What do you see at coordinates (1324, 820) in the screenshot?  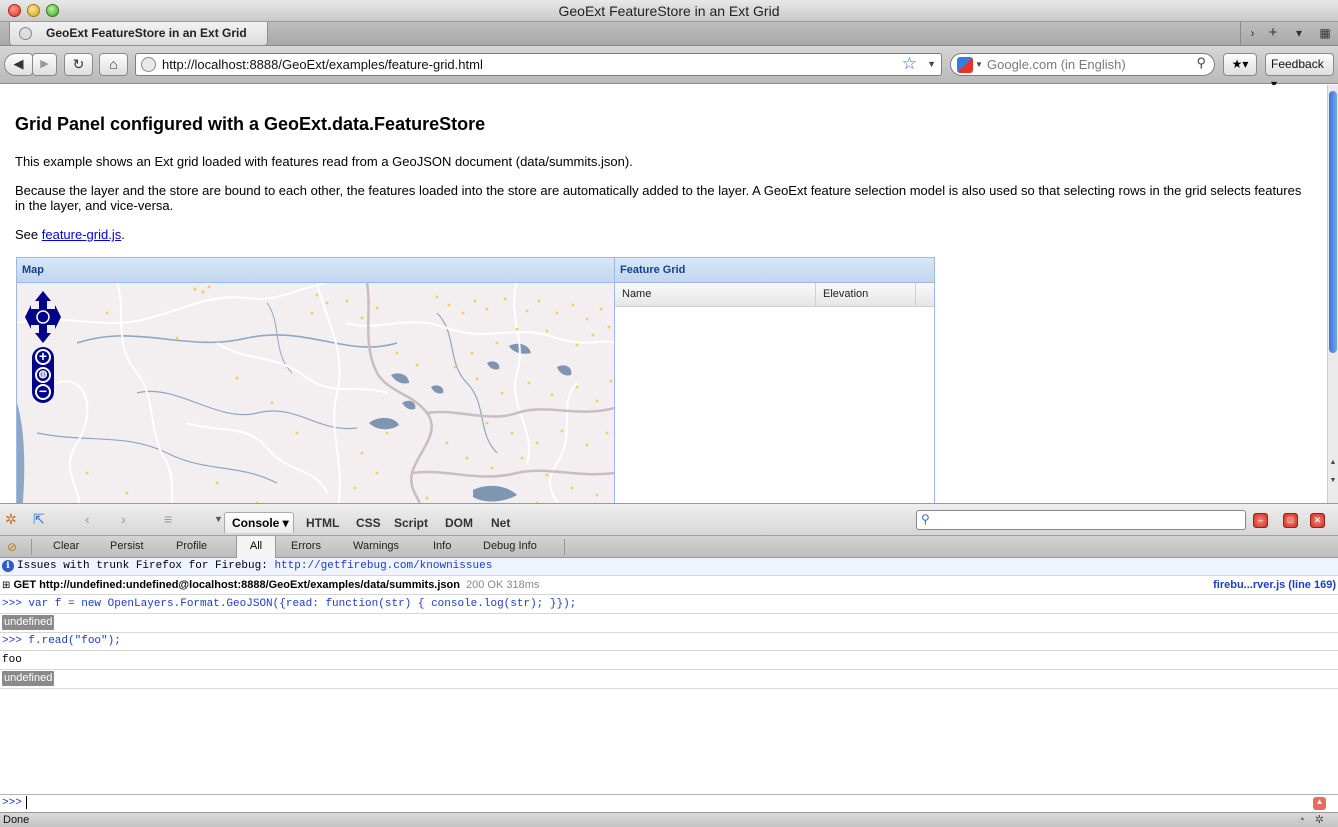 I see `firebug-status-icon: ✲` at bounding box center [1324, 820].